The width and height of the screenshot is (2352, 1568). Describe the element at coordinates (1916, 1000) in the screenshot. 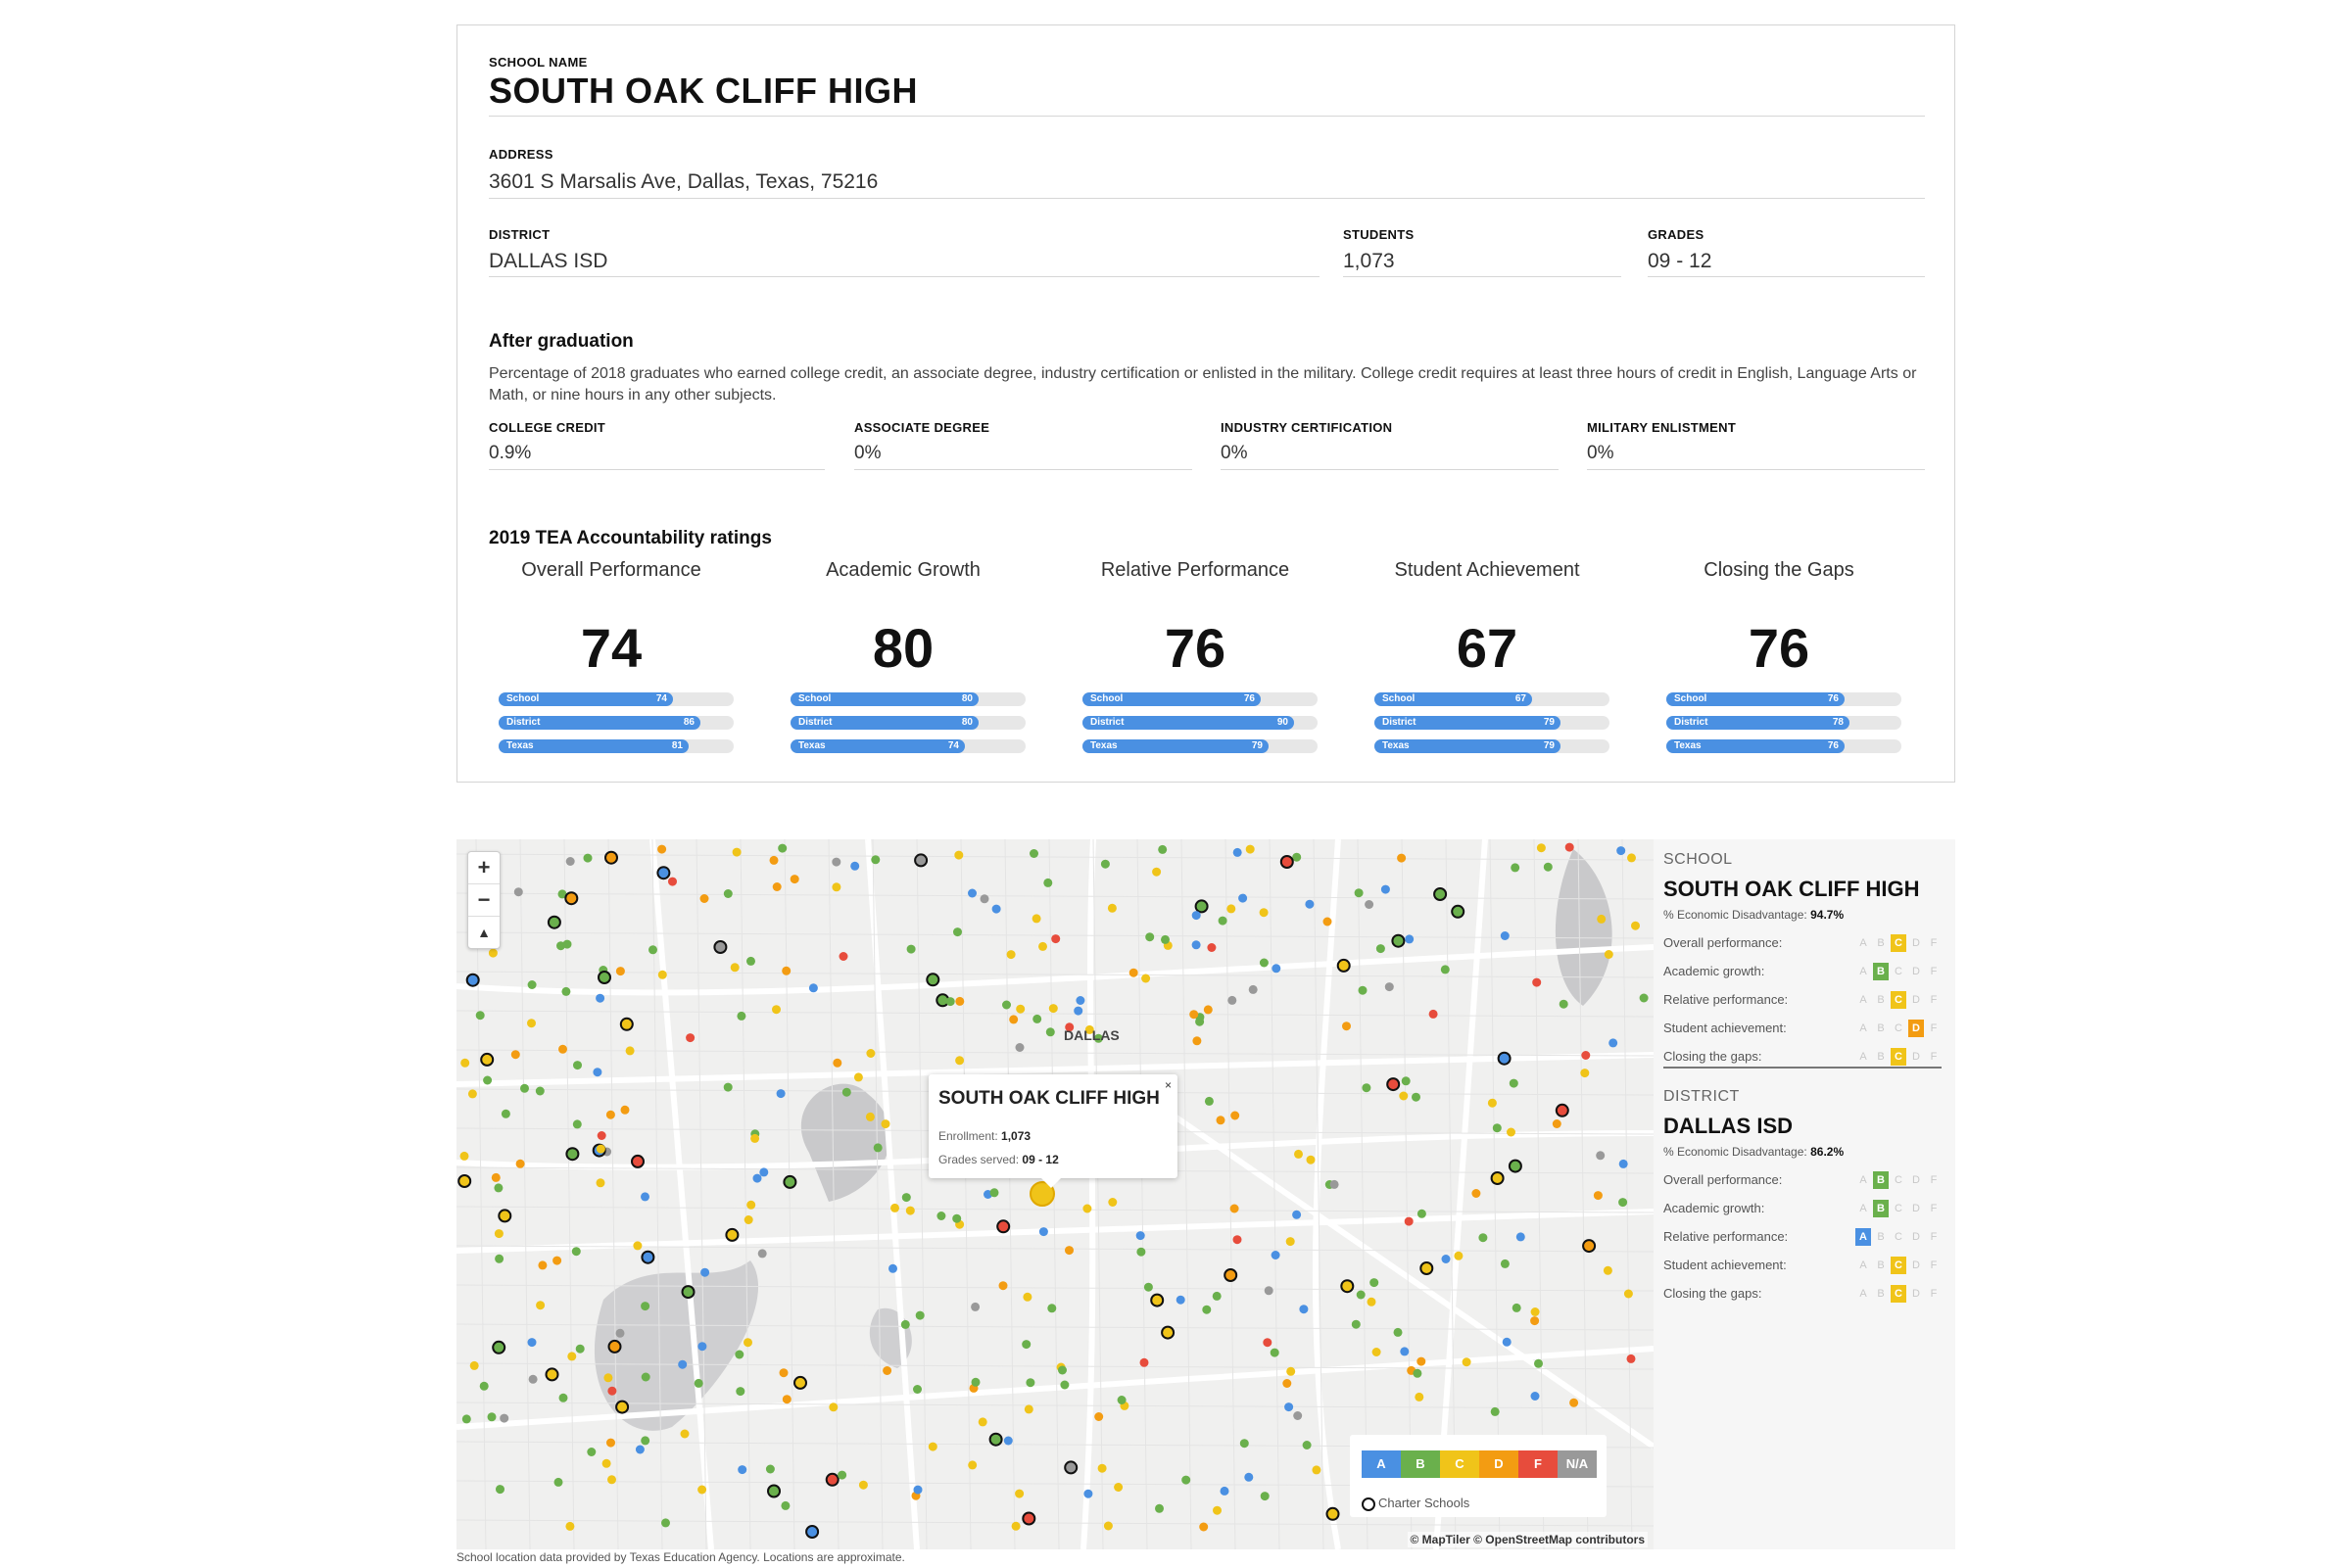

I see `grade-letter-d: D` at that location.